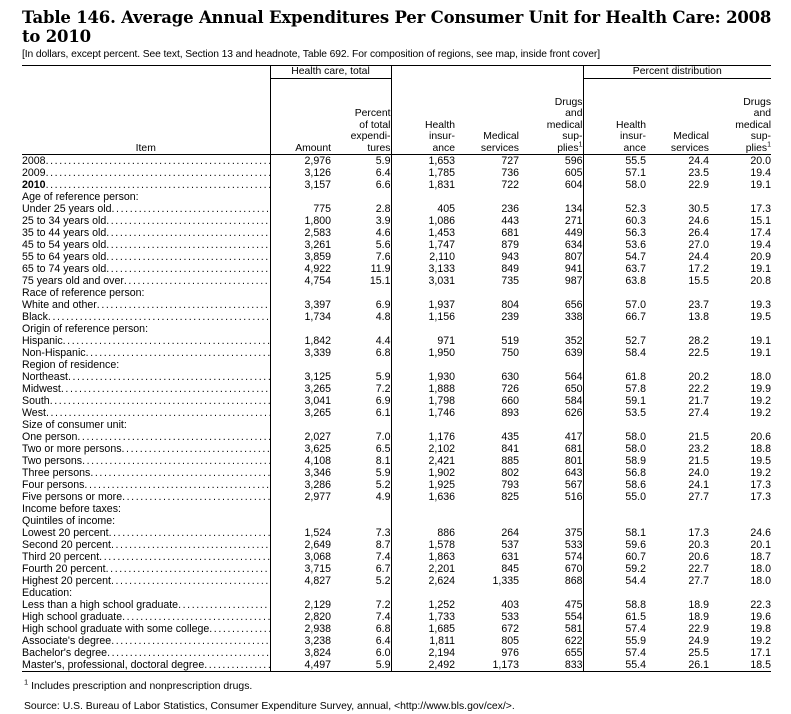 The image size is (791, 714). I want to click on header-col-health-insurance-l1: Health, so click(439, 125).